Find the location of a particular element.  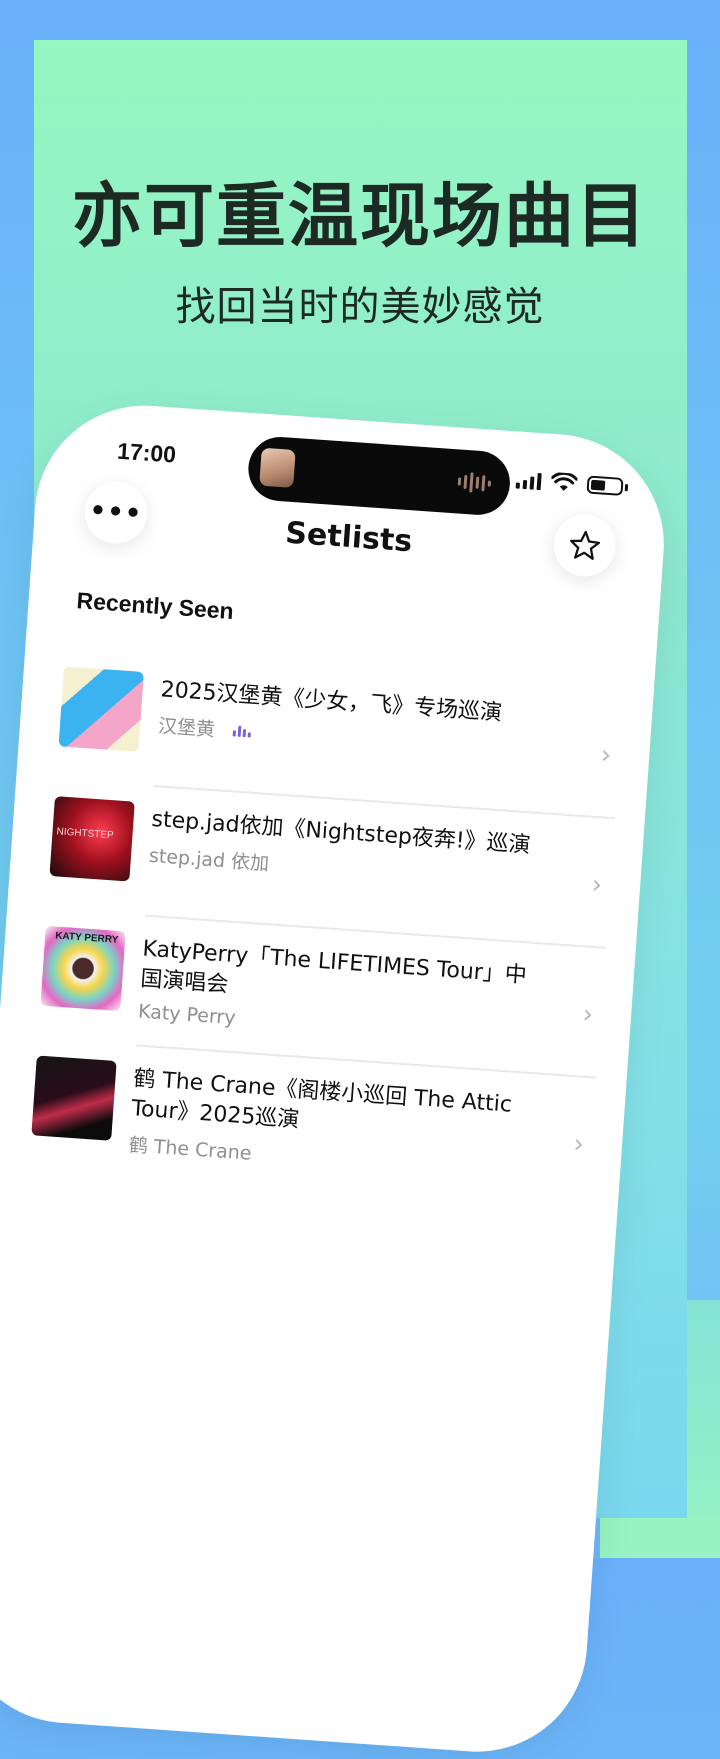

now-playing-equalizer-icon is located at coordinates (242, 731).